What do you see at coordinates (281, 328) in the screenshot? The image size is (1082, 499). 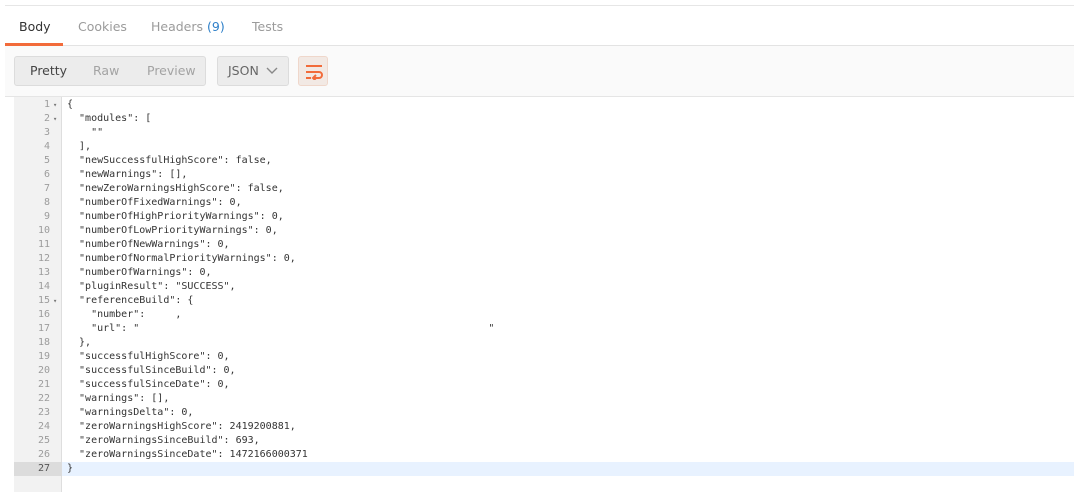 I see `code-text: "url": " "` at bounding box center [281, 328].